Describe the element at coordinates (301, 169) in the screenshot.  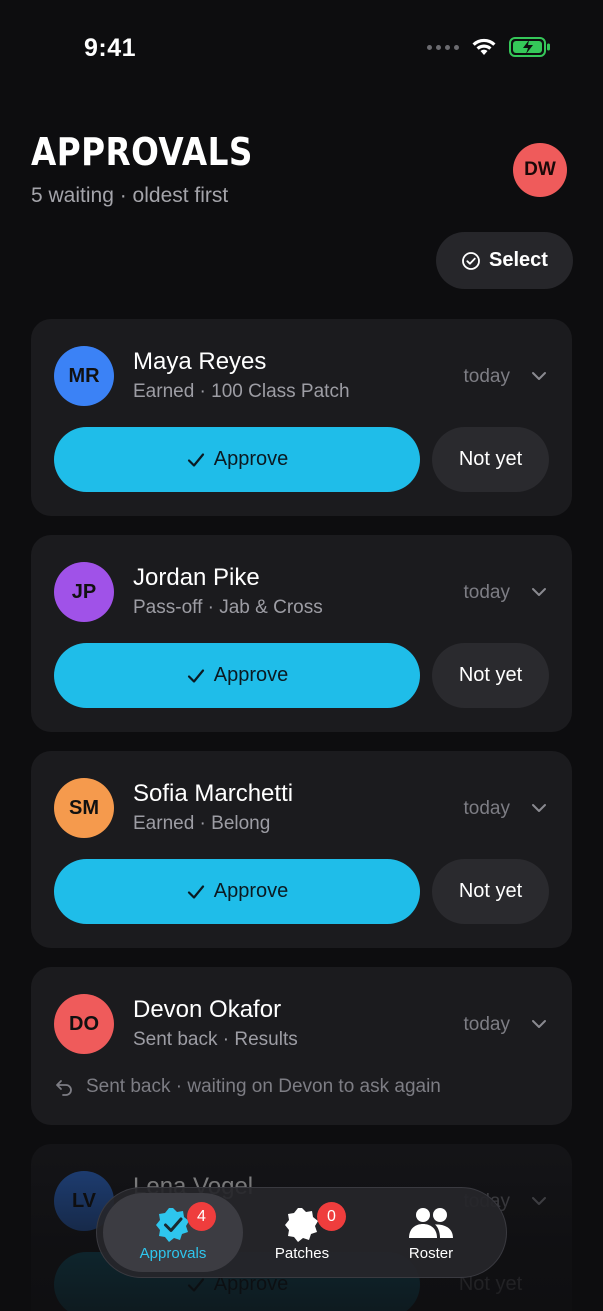
I see `page-header: APPROVALS 5 waiting · oldest first DW` at that location.